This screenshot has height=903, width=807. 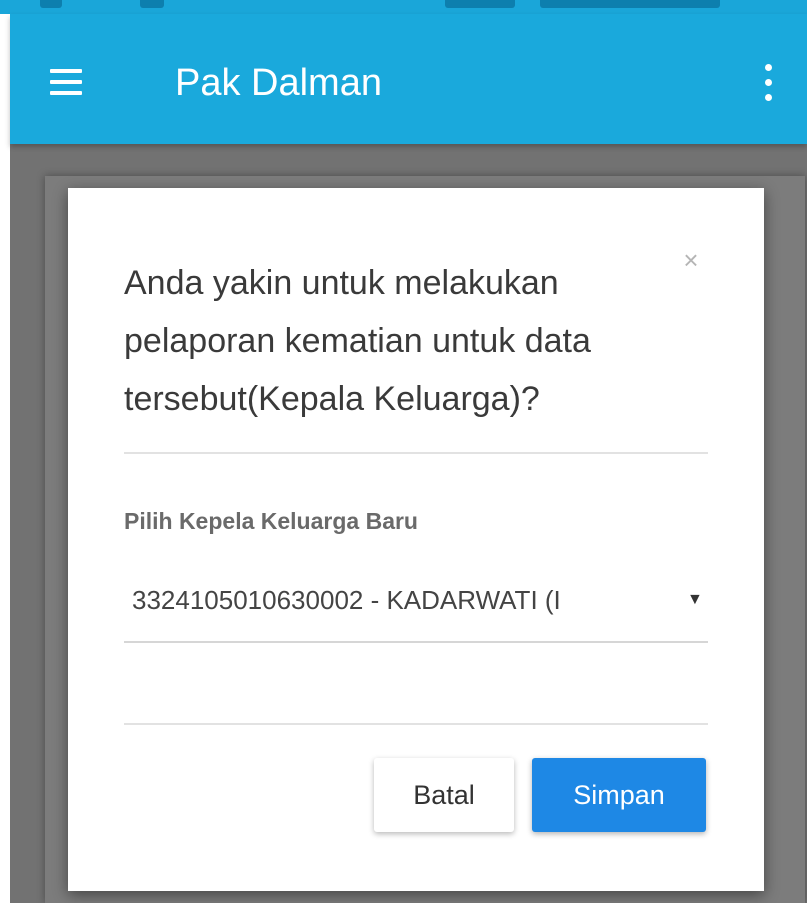 What do you see at coordinates (768, 84) in the screenshot?
I see `more-vertical-icon` at bounding box center [768, 84].